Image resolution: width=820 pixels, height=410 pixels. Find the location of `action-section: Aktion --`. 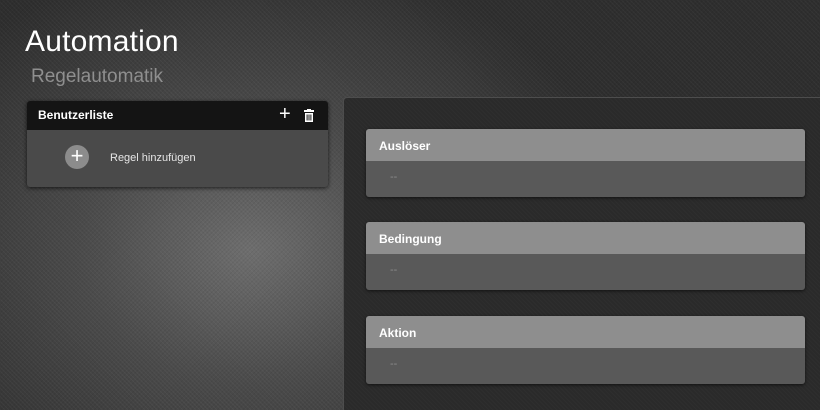

action-section: Aktion -- is located at coordinates (585, 350).